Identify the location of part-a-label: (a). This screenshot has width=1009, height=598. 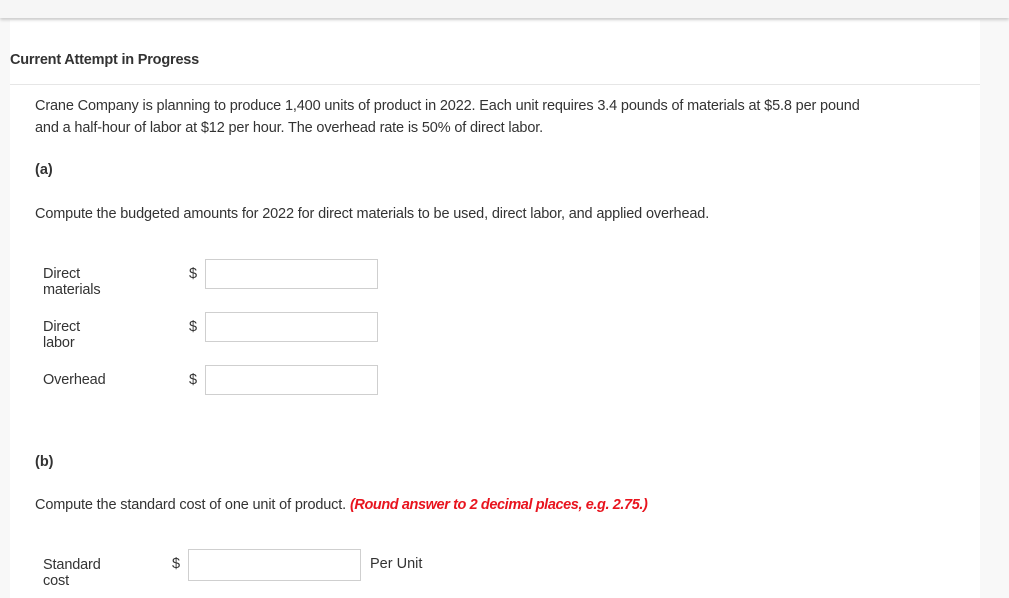
(44, 170).